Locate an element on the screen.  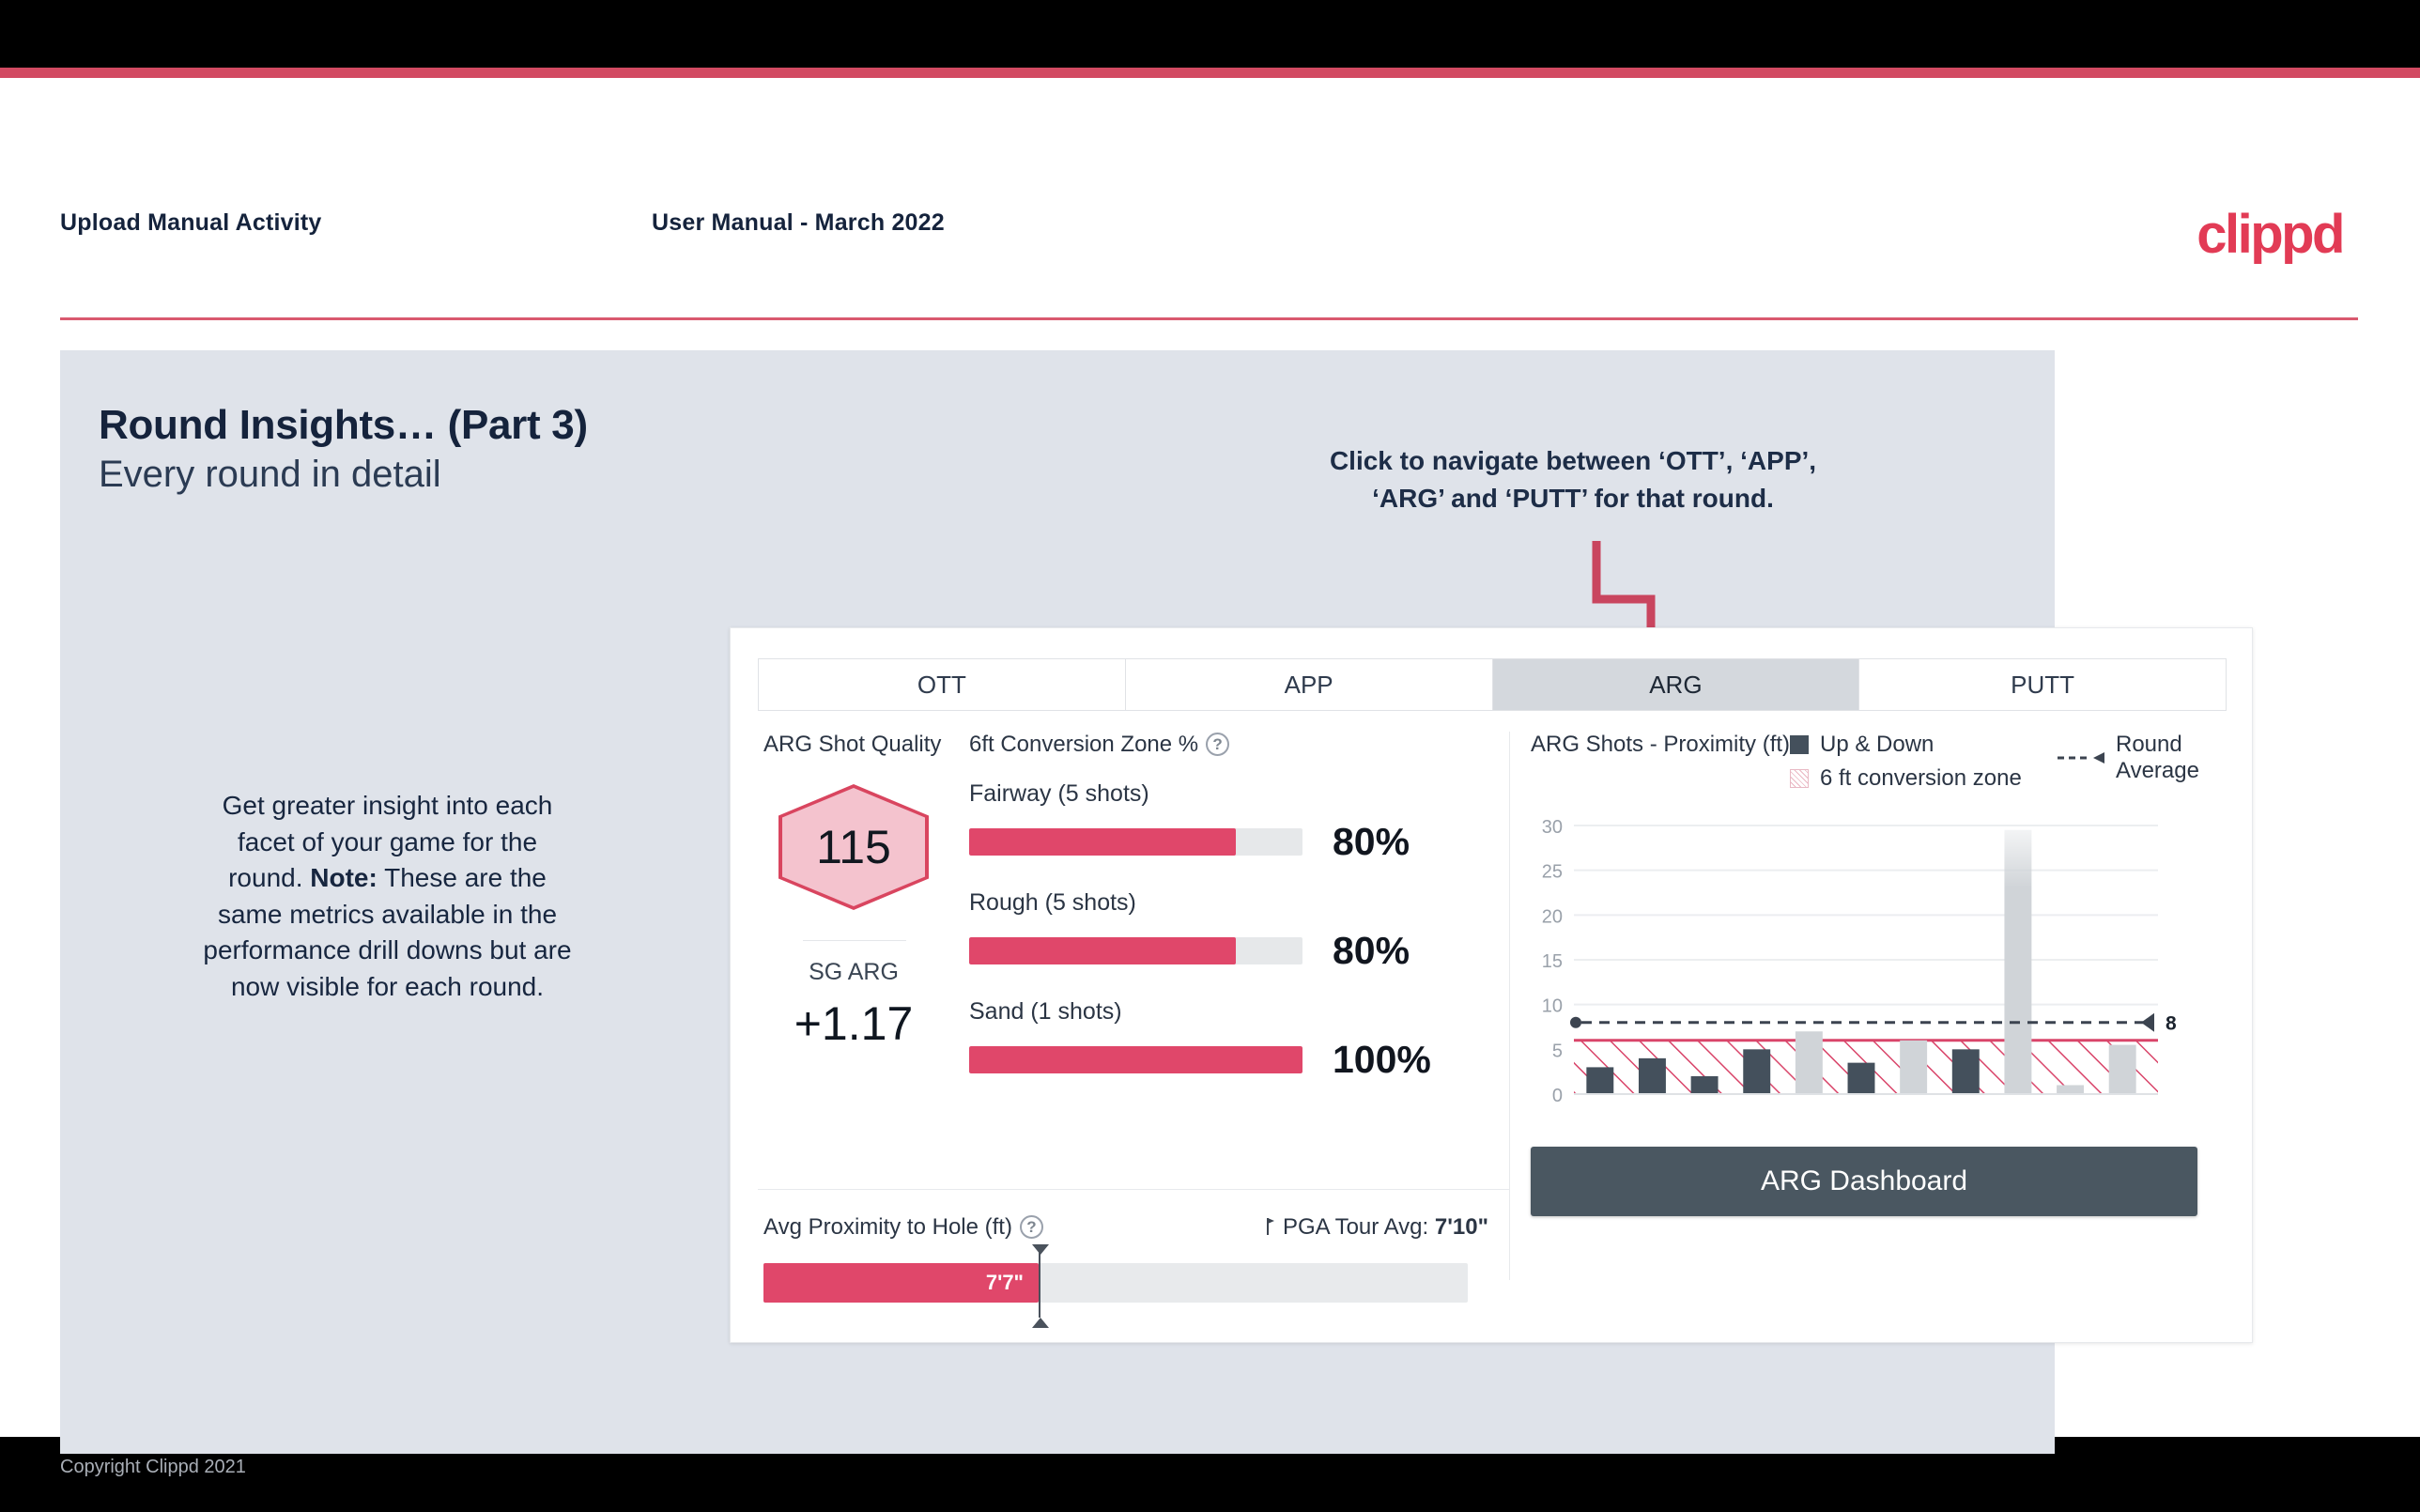
proximity-fill: 7'7" is located at coordinates (901, 1283).